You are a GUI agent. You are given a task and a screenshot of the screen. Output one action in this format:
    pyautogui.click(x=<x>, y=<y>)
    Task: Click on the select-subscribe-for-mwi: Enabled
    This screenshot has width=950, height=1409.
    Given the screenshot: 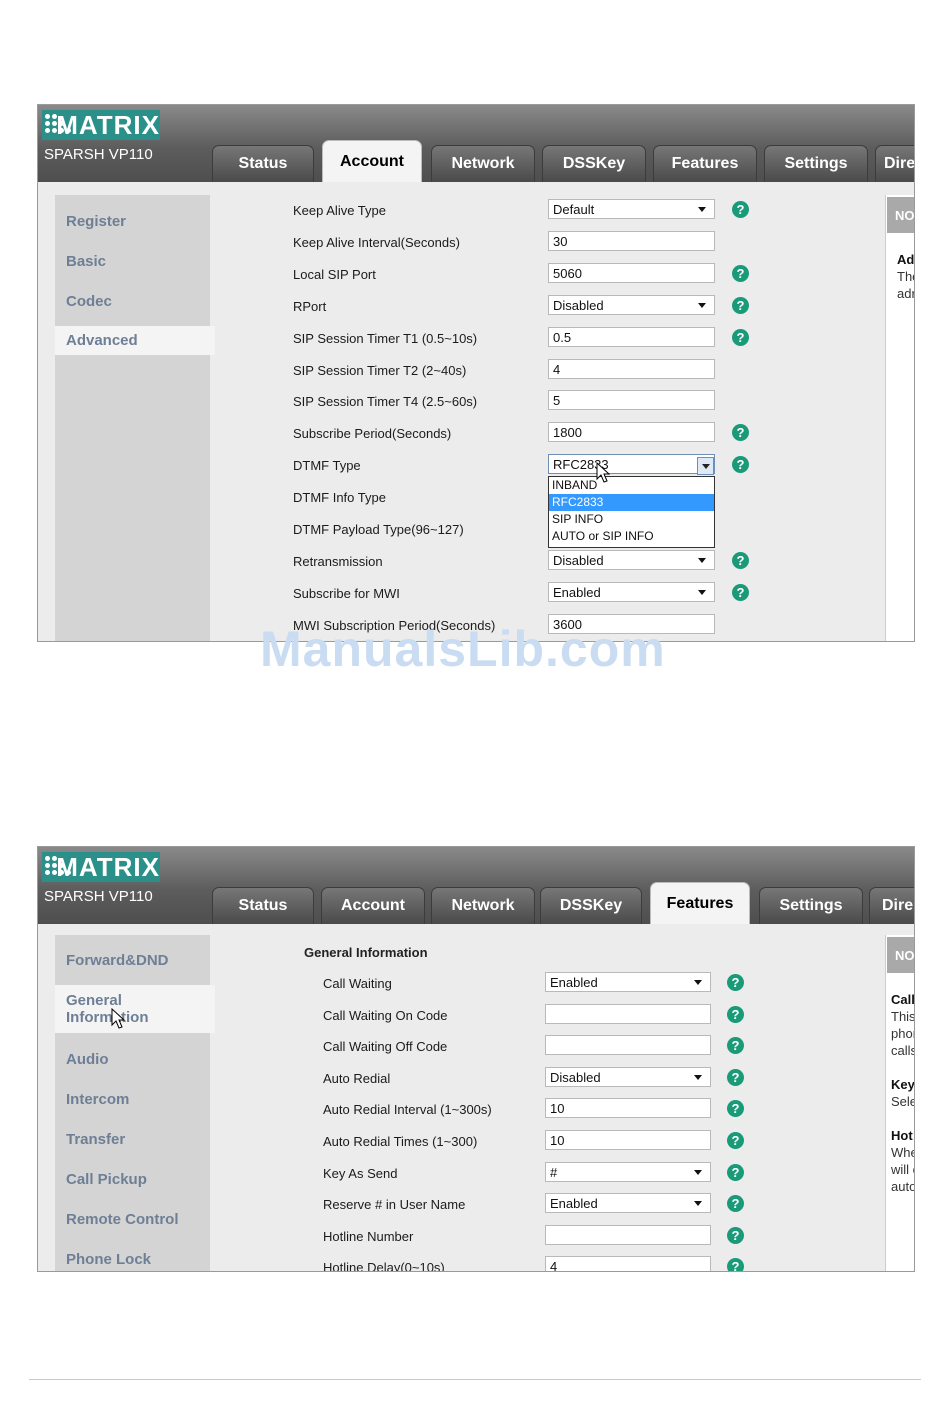 What is the action you would take?
    pyautogui.click(x=631, y=591)
    